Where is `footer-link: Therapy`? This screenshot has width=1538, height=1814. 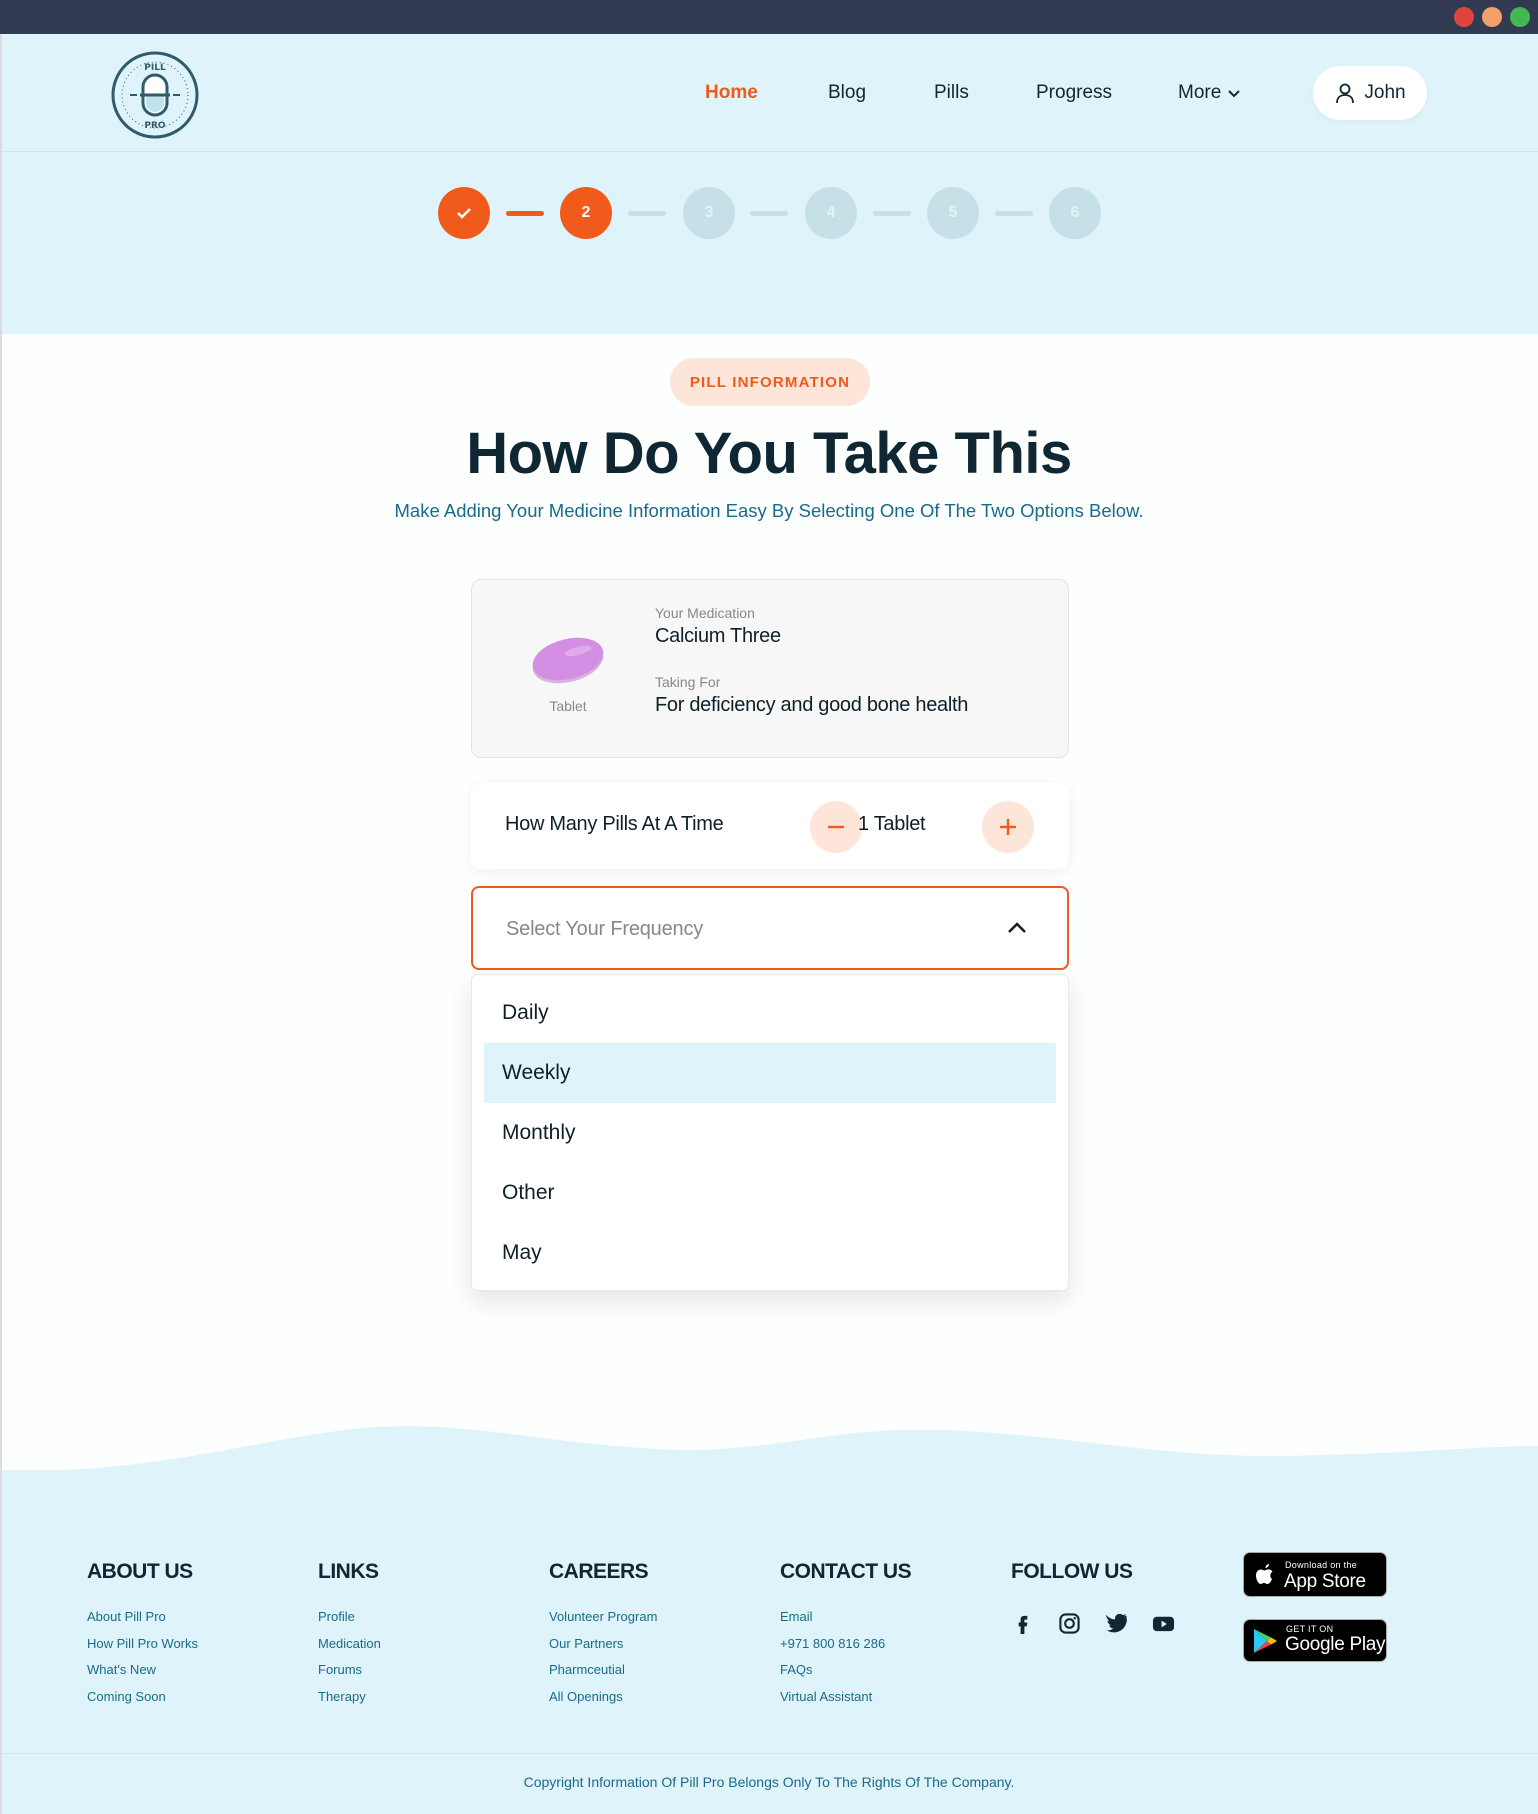
footer-link: Therapy is located at coordinates (349, 1697).